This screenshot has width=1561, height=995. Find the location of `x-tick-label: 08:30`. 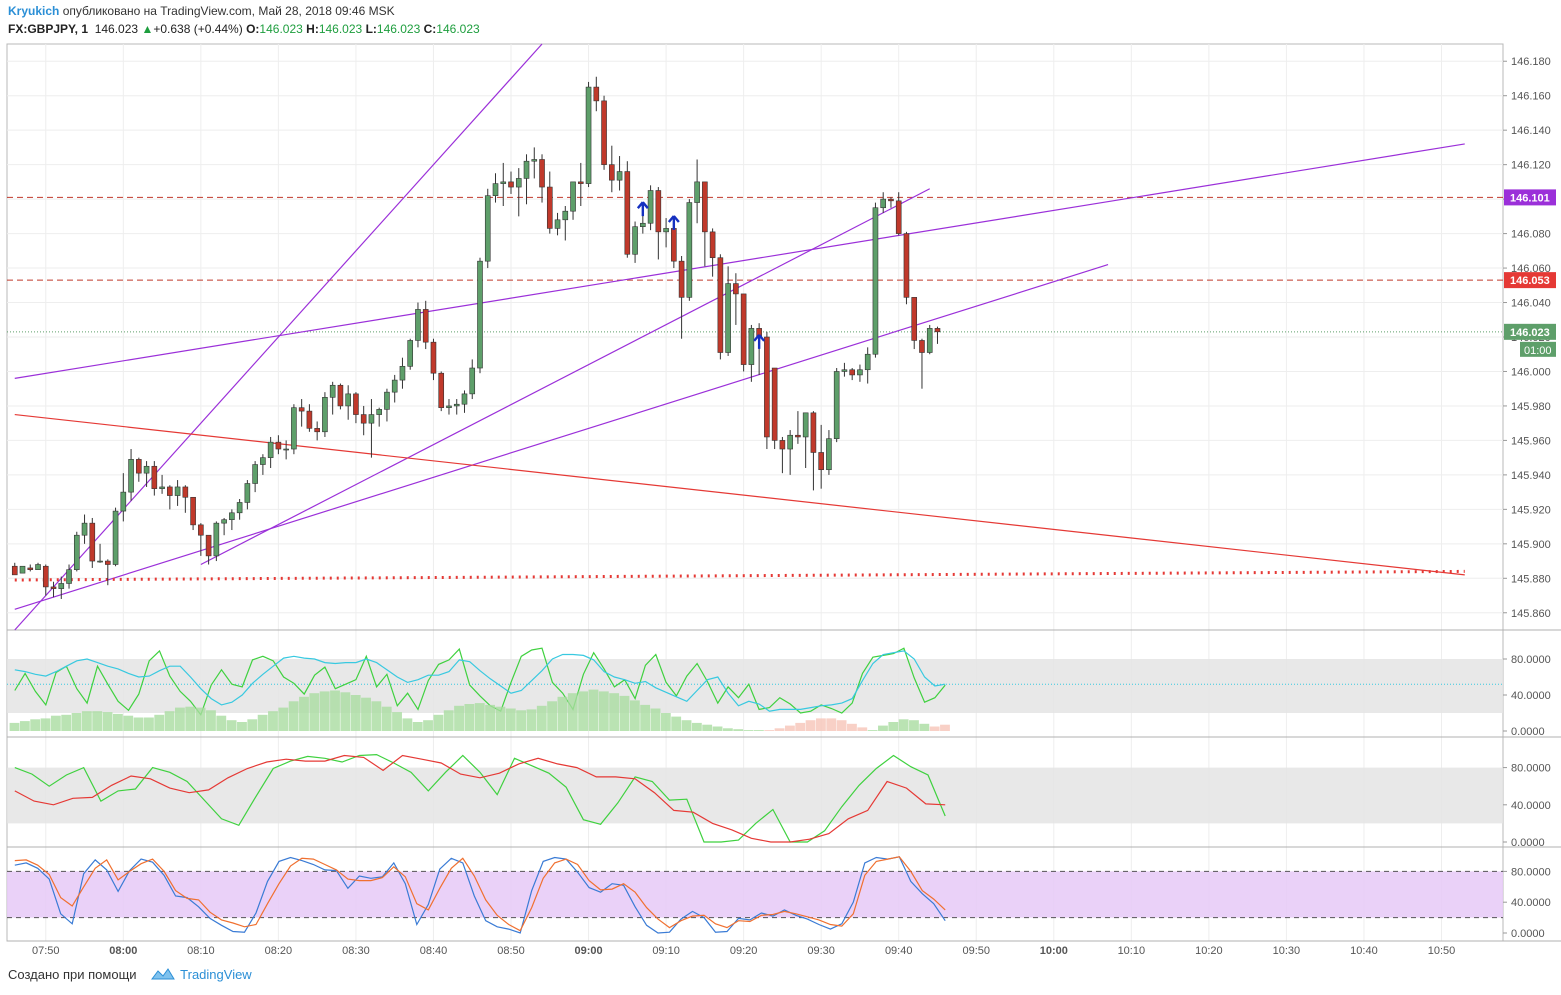

x-tick-label: 08:30 is located at coordinates (356, 951).